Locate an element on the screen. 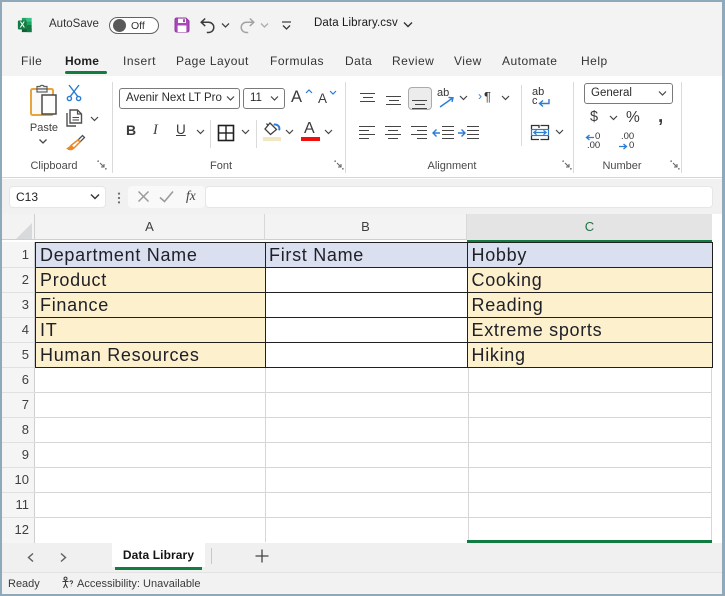  svg-text: X is located at coordinates (23, 24).